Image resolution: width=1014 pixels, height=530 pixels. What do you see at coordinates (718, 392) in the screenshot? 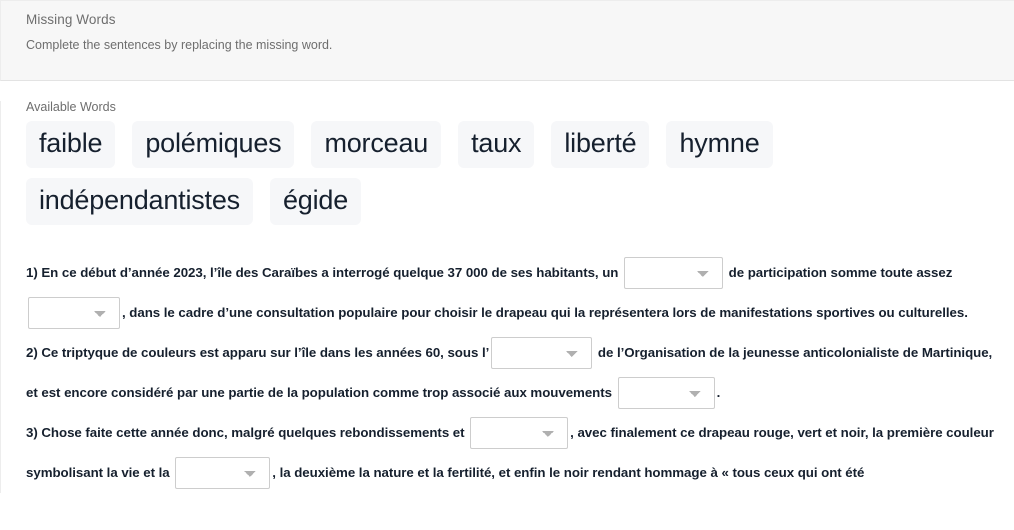
I see `sentence-text: .` at bounding box center [718, 392].